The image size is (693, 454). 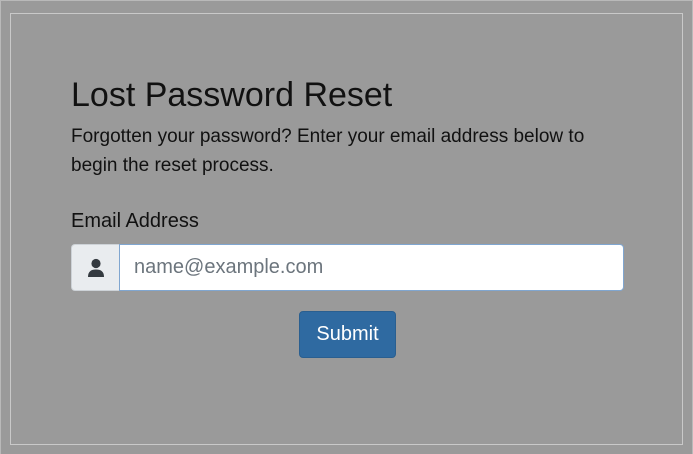 I want to click on submit-button: Submit, so click(x=347, y=334).